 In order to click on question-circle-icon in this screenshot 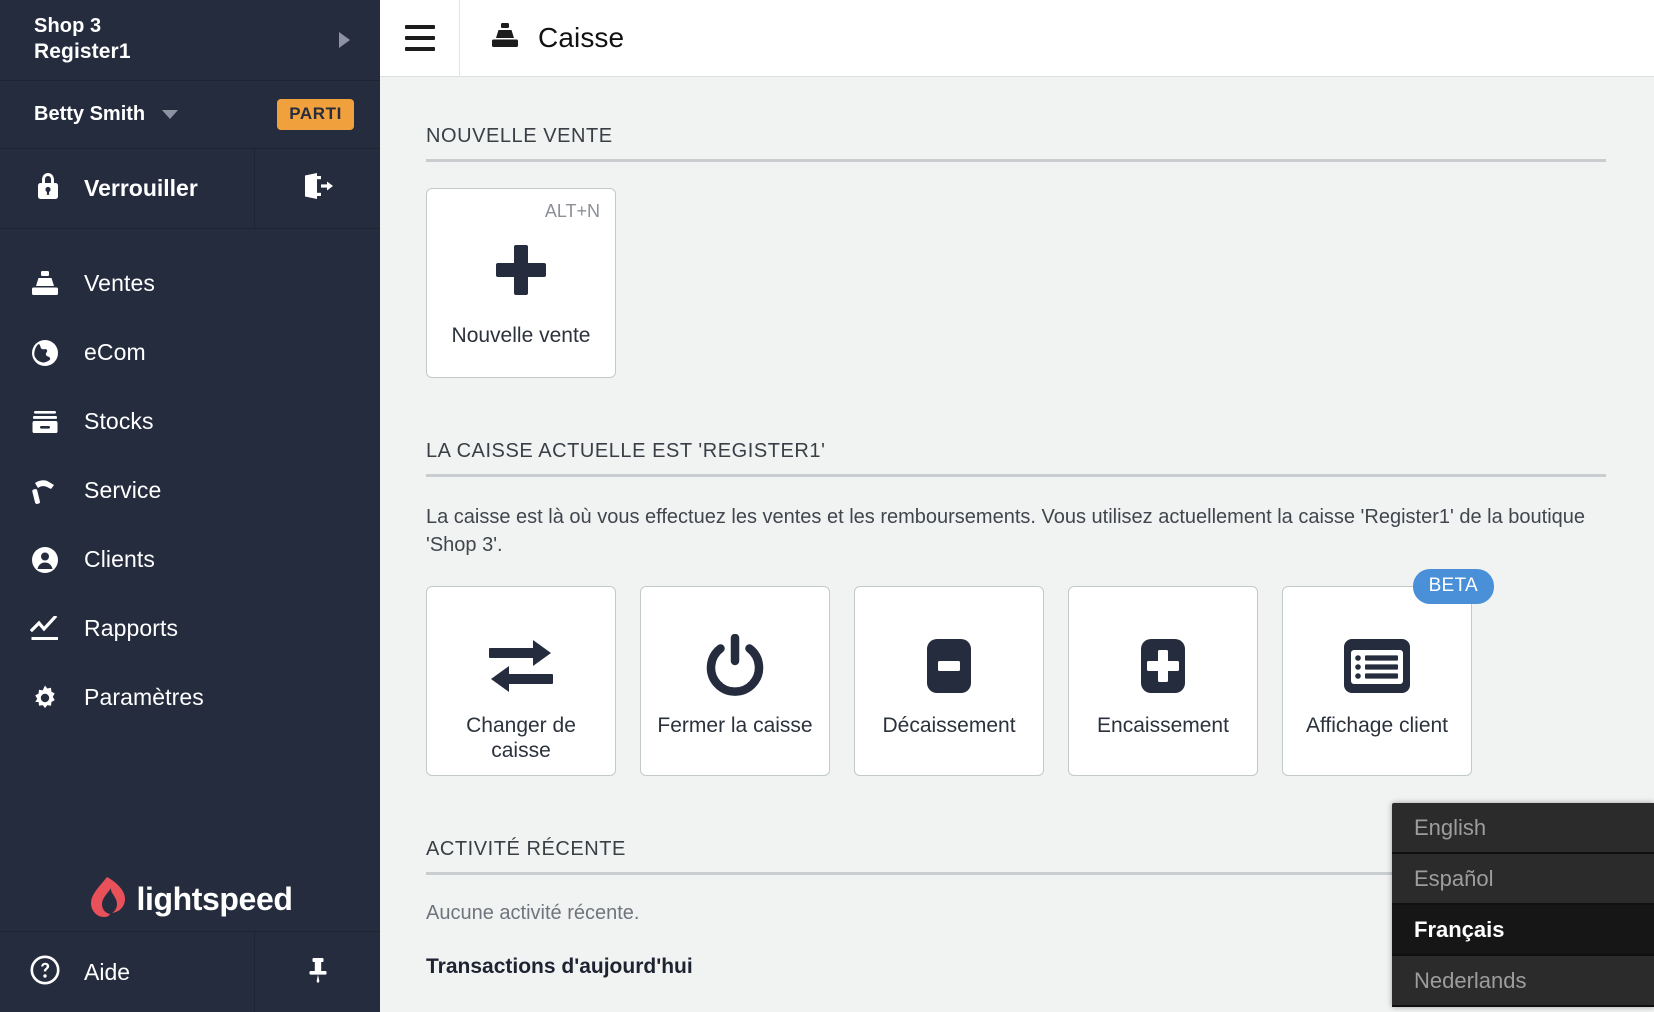, I will do `click(45, 972)`.